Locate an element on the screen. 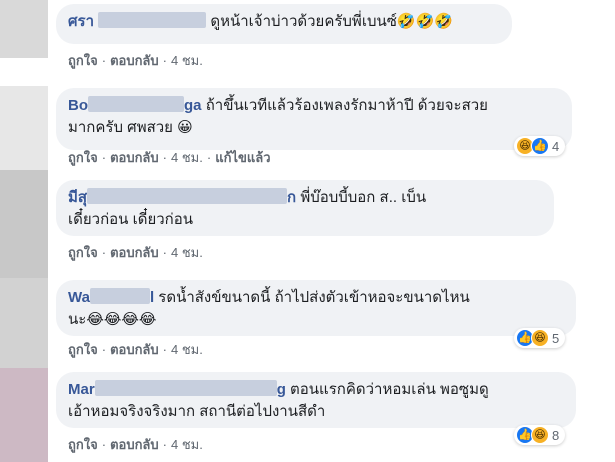 Image resolution: width=615 pixels, height=462 pixels. comment-text: เดี๋ยวก่อน เดี๋ยวก่อน is located at coordinates (305, 220).